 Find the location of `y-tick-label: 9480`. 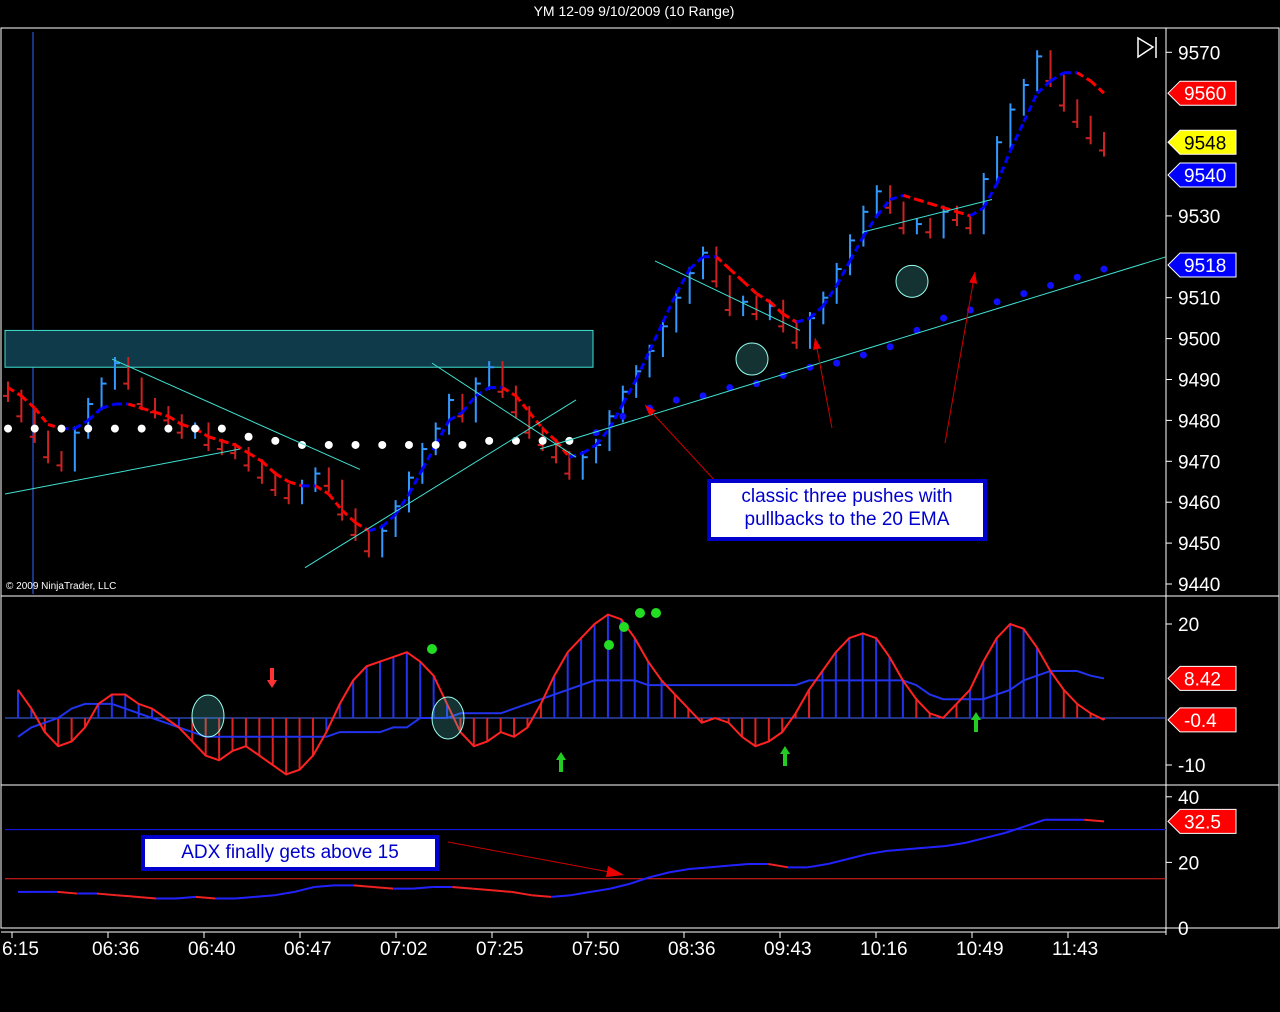

y-tick-label: 9480 is located at coordinates (1199, 421).